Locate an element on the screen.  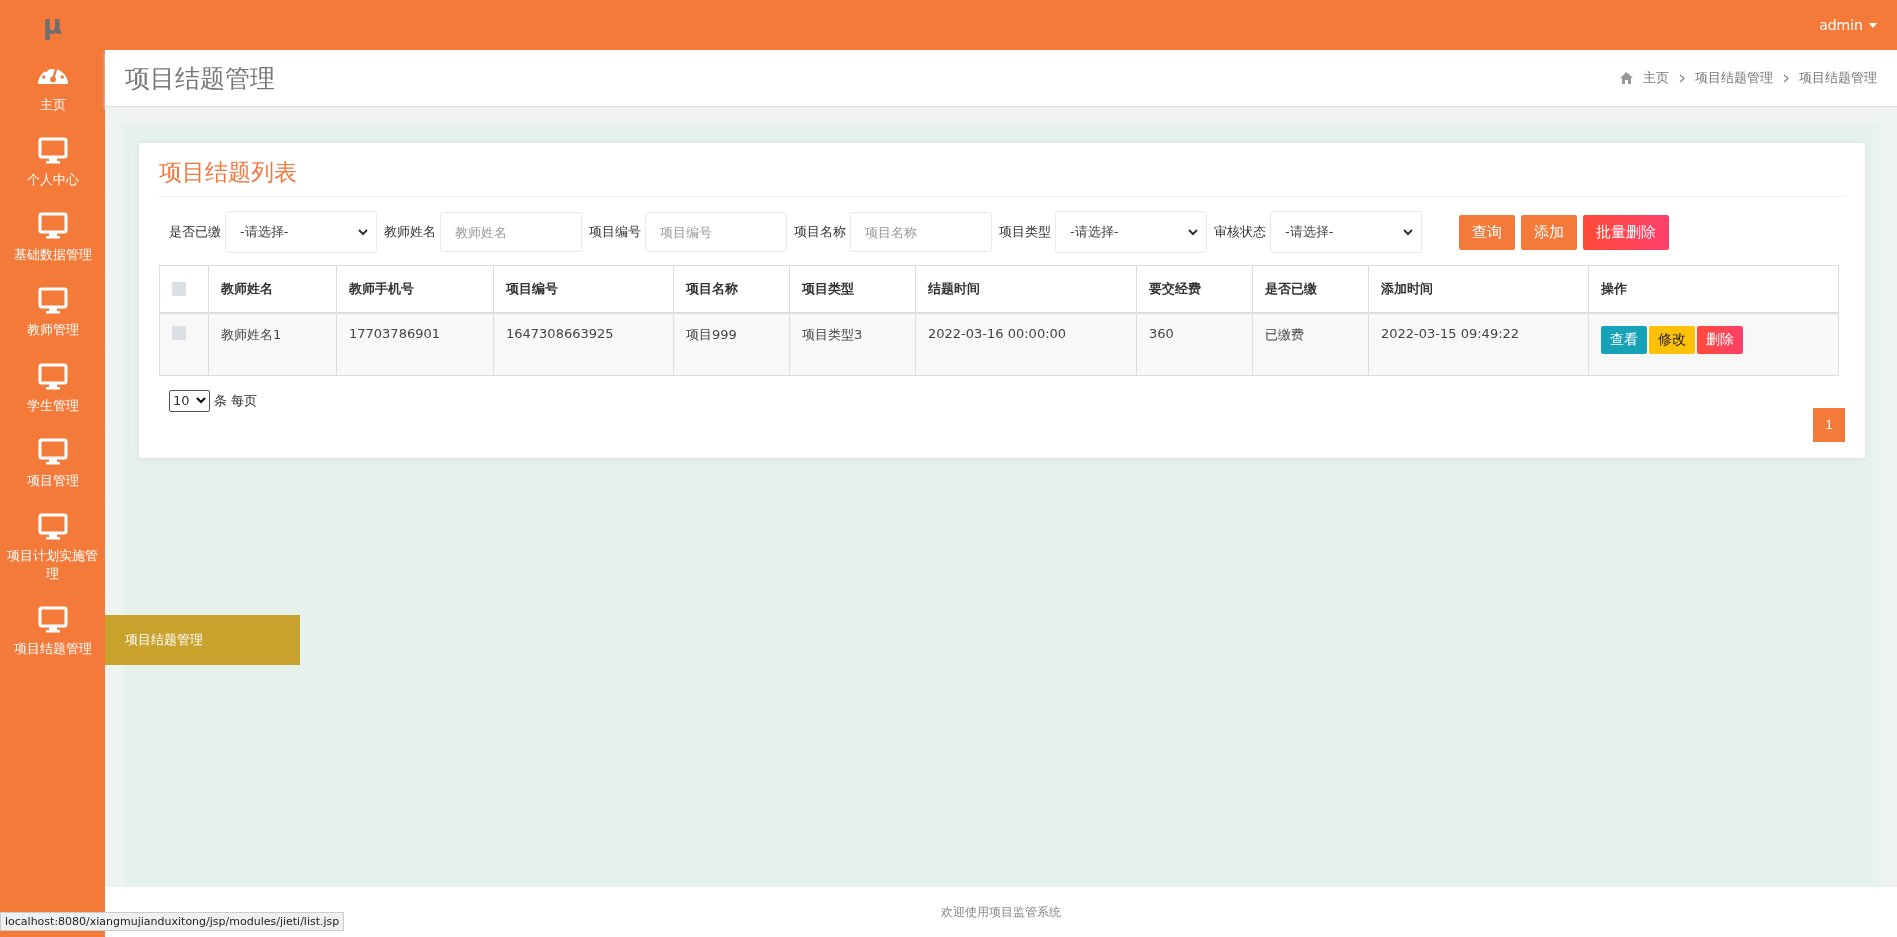
filter-label: 项目类型 is located at coordinates (1025, 232).